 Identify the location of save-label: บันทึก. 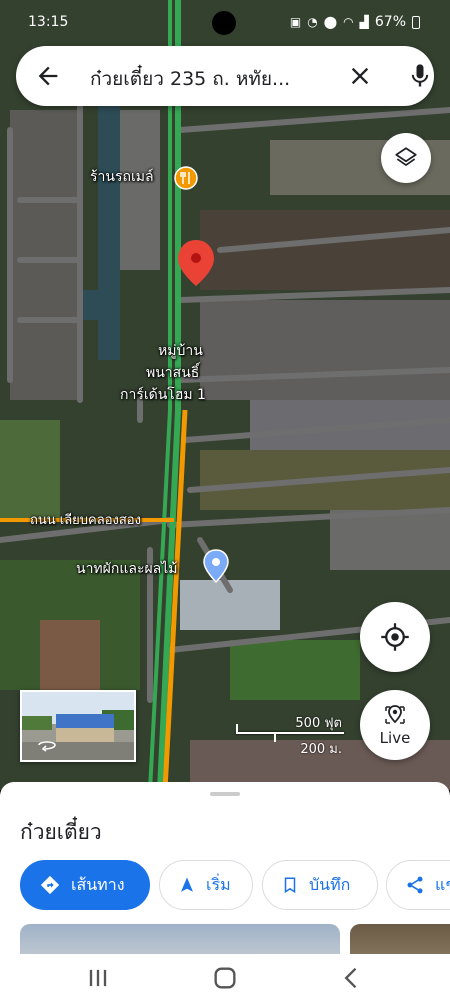
(330, 884).